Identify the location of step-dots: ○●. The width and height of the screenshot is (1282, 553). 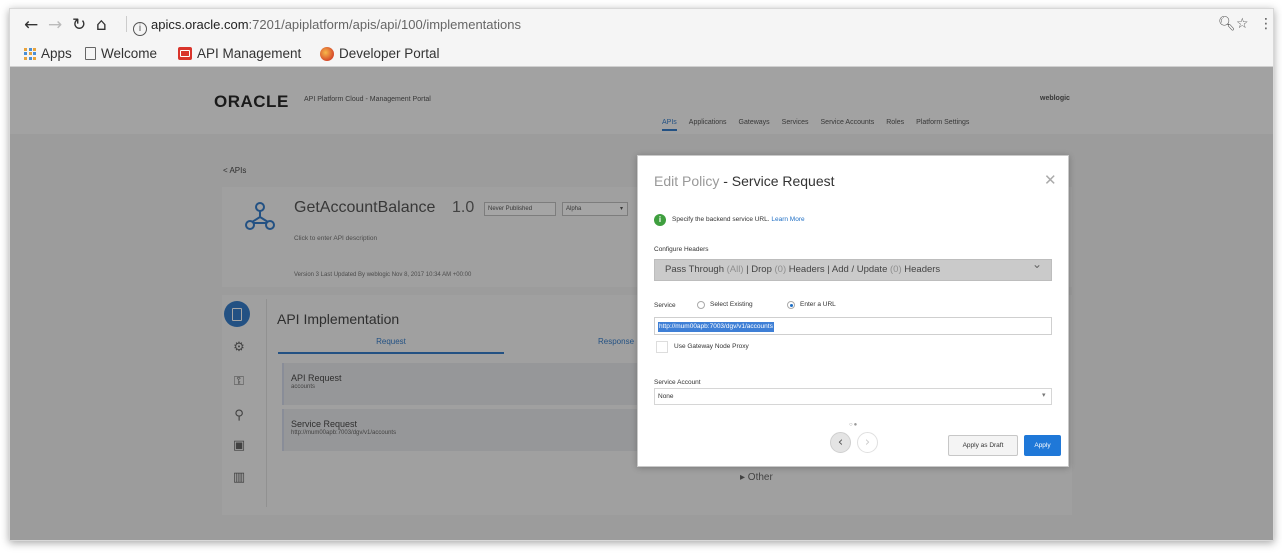
(854, 425).